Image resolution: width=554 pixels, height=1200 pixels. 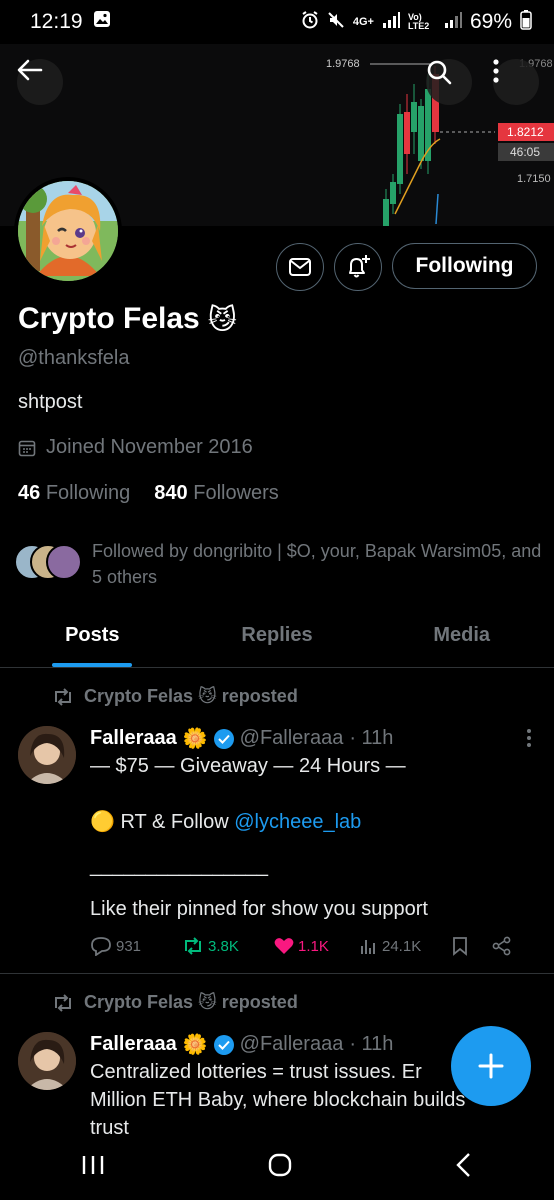 I want to click on views-chart-icon, so click(x=368, y=947).